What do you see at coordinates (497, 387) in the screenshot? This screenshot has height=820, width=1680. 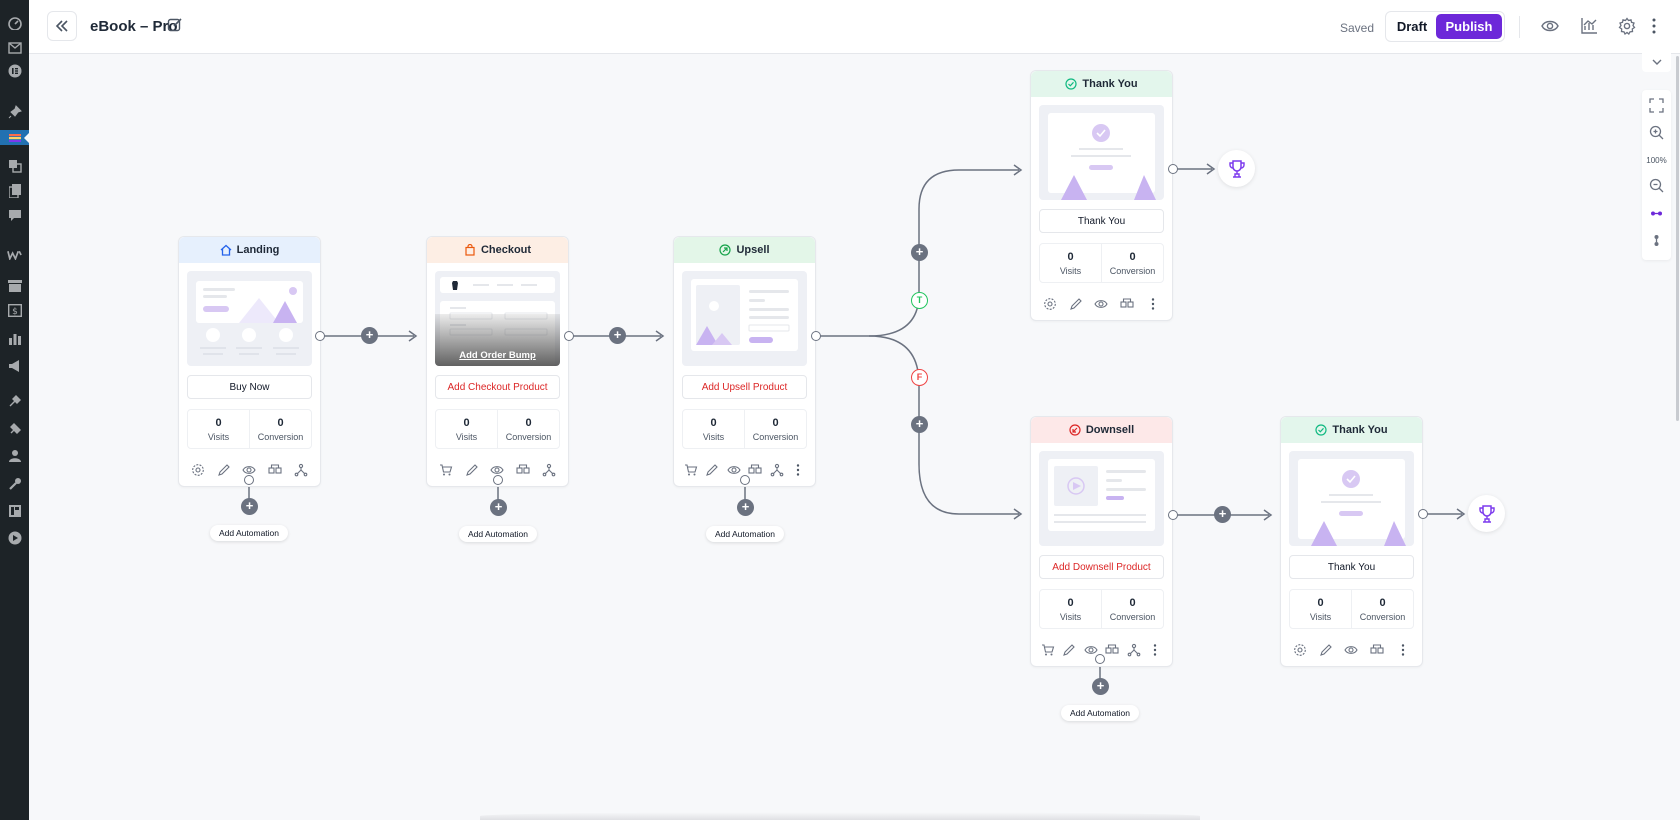 I see `add-checkout-product-button: Add Checkout Product` at bounding box center [497, 387].